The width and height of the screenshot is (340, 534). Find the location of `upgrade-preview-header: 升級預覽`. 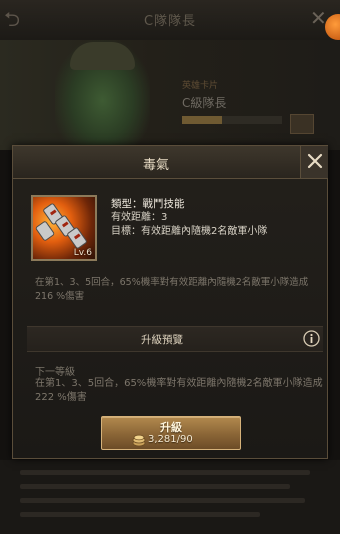

upgrade-preview-header: 升級預覽 is located at coordinates (175, 339).